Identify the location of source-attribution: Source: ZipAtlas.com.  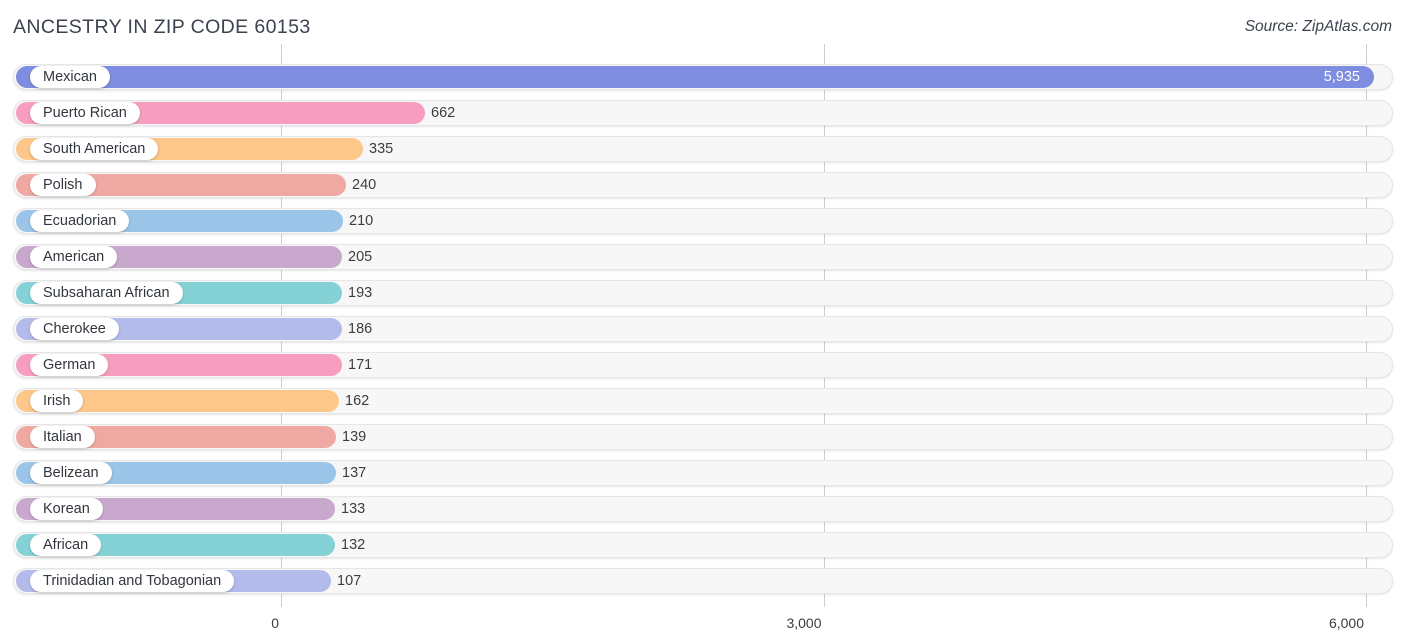
(1318, 26).